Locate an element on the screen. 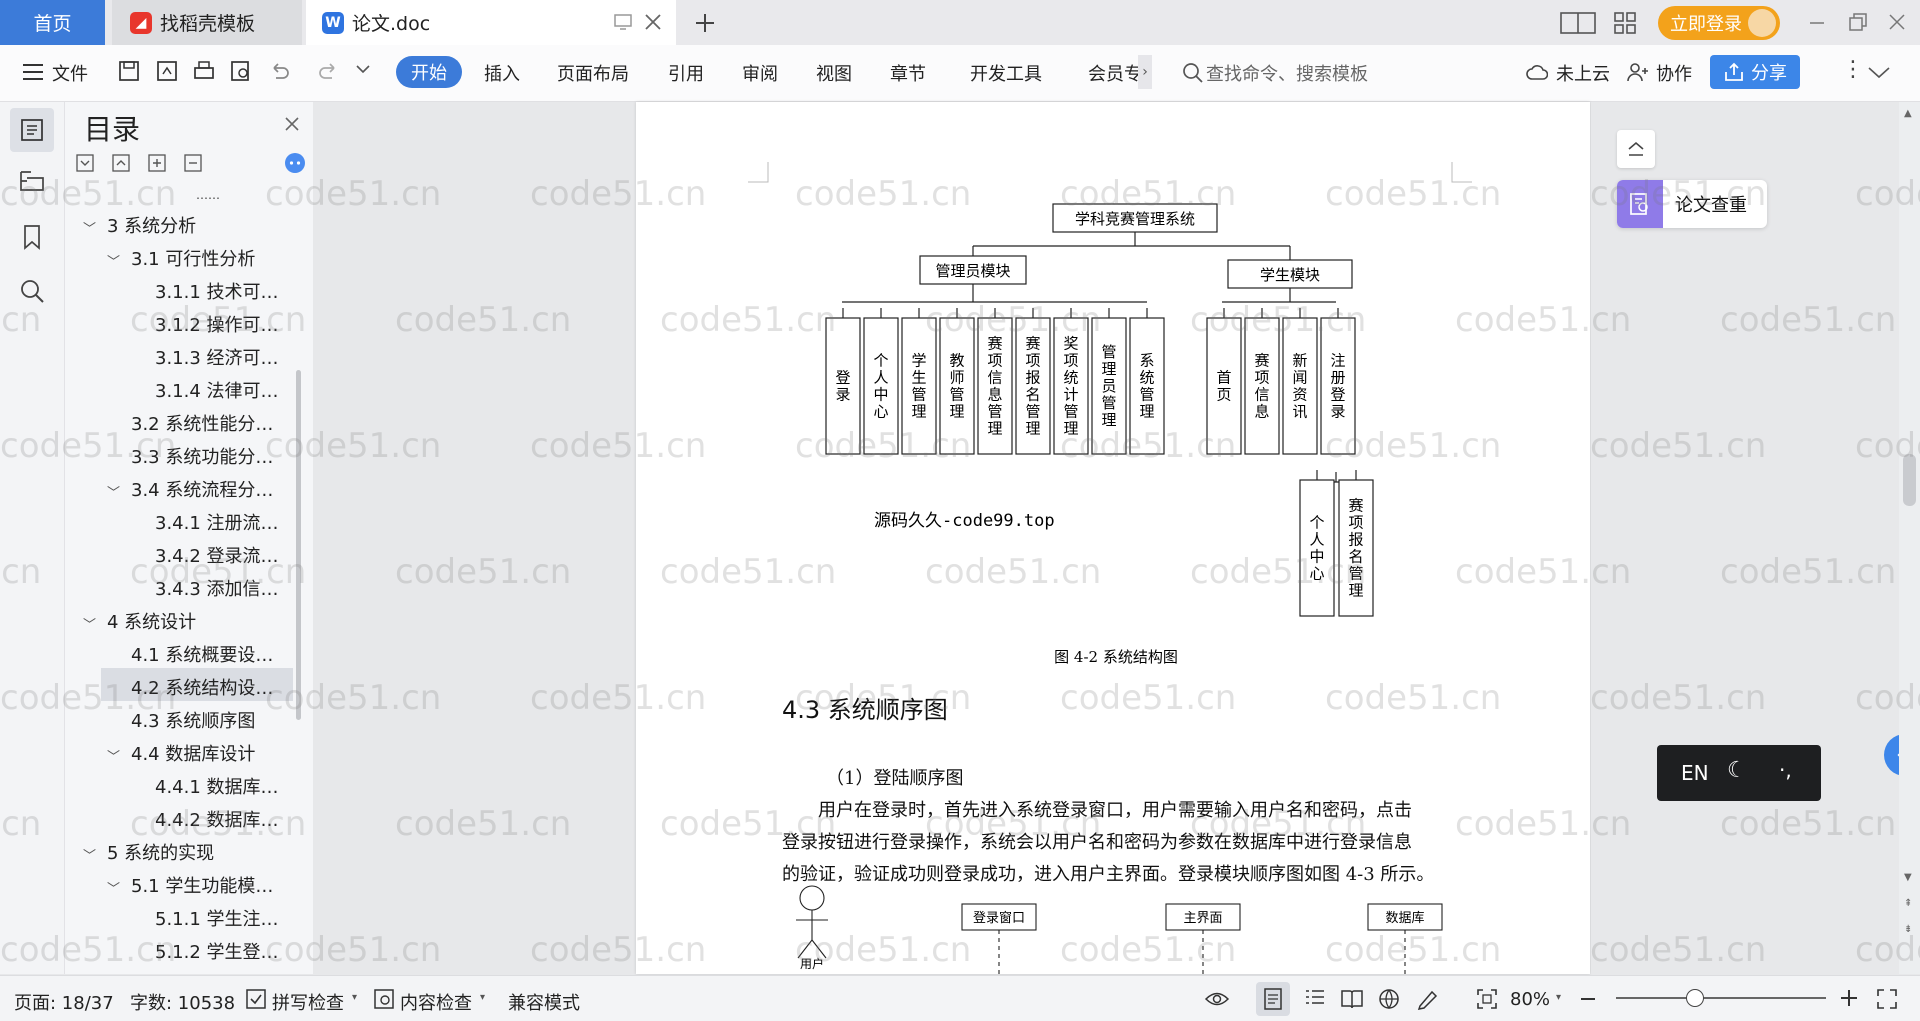 Image resolution: width=1920 pixels, height=1021 pixels. zoom-slider-thumb is located at coordinates (1695, 998).